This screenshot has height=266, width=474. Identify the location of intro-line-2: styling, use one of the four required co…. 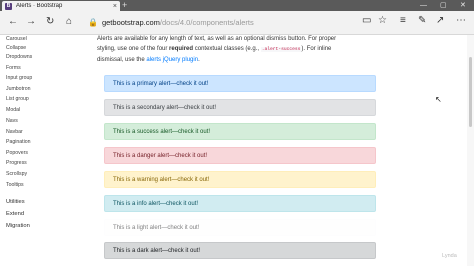
(239, 49).